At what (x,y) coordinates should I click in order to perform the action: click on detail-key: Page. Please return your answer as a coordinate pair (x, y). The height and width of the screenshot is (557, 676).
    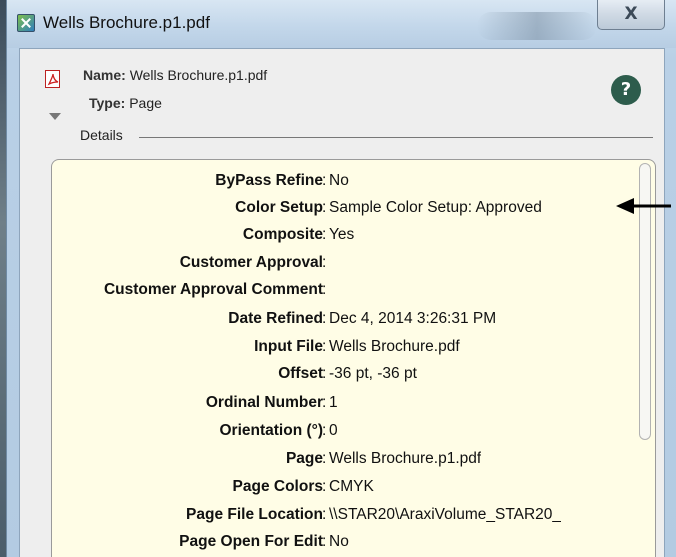
    Looking at the image, I should click on (304, 458).